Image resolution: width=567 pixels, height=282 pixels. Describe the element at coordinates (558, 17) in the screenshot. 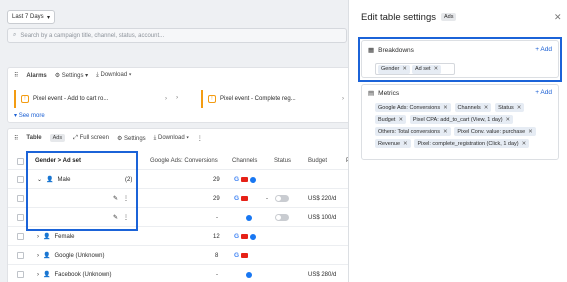

I see `close-icon: ✕` at that location.